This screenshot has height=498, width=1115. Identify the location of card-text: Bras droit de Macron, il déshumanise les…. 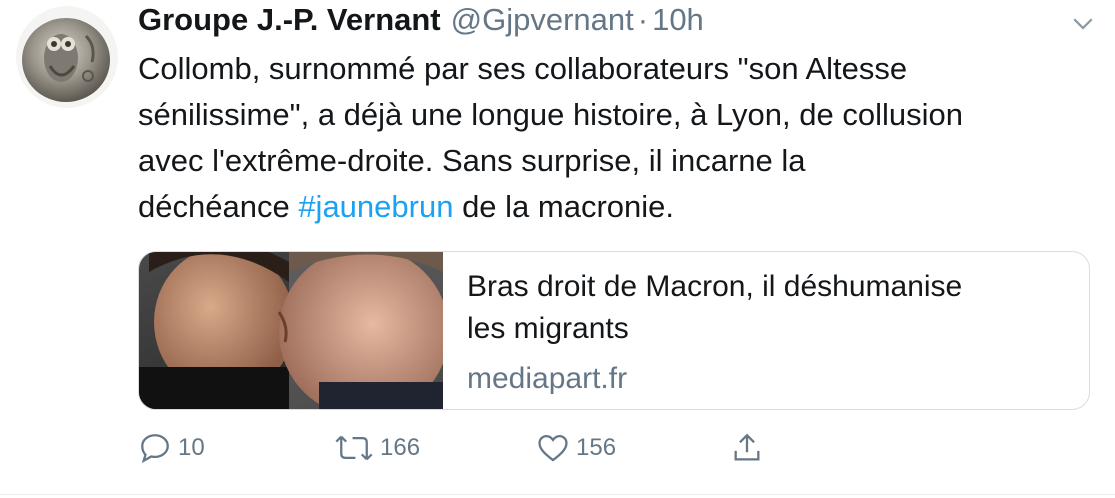
(702, 330).